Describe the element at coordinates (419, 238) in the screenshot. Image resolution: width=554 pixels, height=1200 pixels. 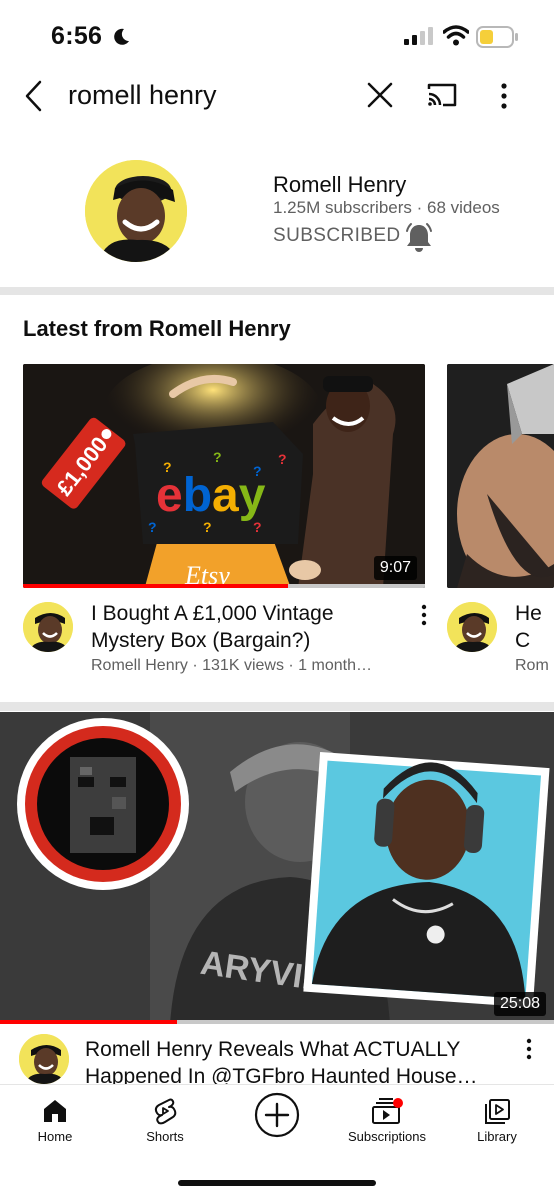
I see `notification-bell-icon` at that location.